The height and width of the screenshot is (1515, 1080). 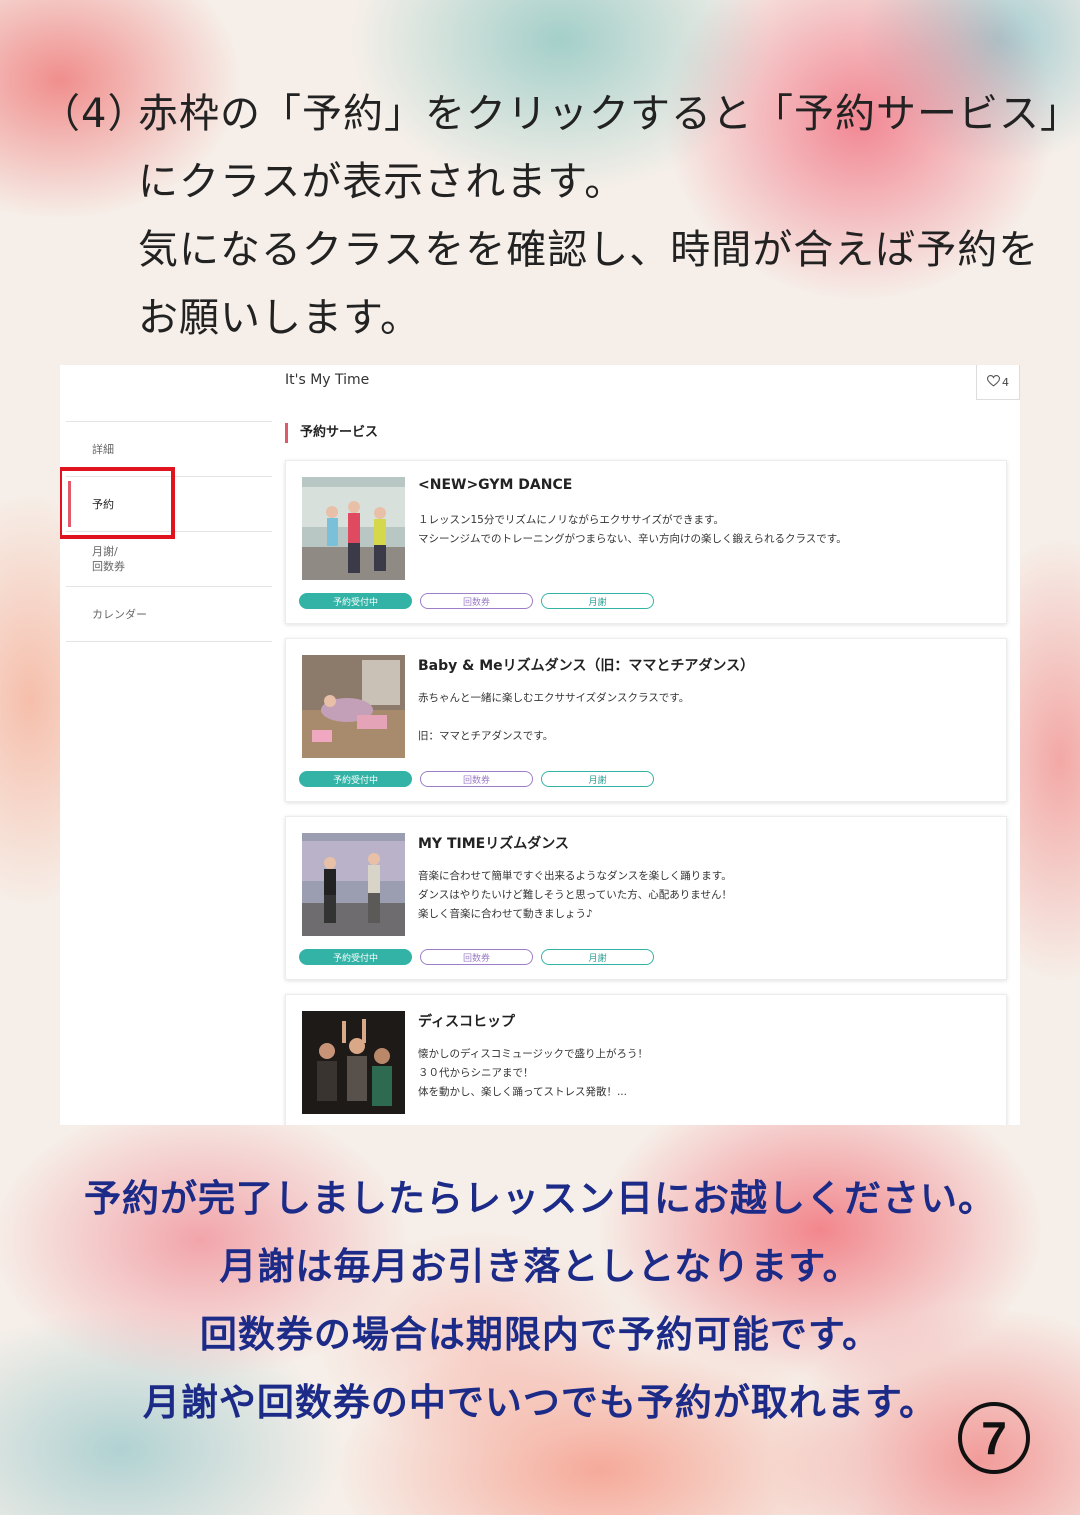 I want to click on card-description: 赤ちゃんと一緒に楽しむエクササイズダンスクラスです。 旧：ママとチアダンスです。, so click(x=554, y=717).